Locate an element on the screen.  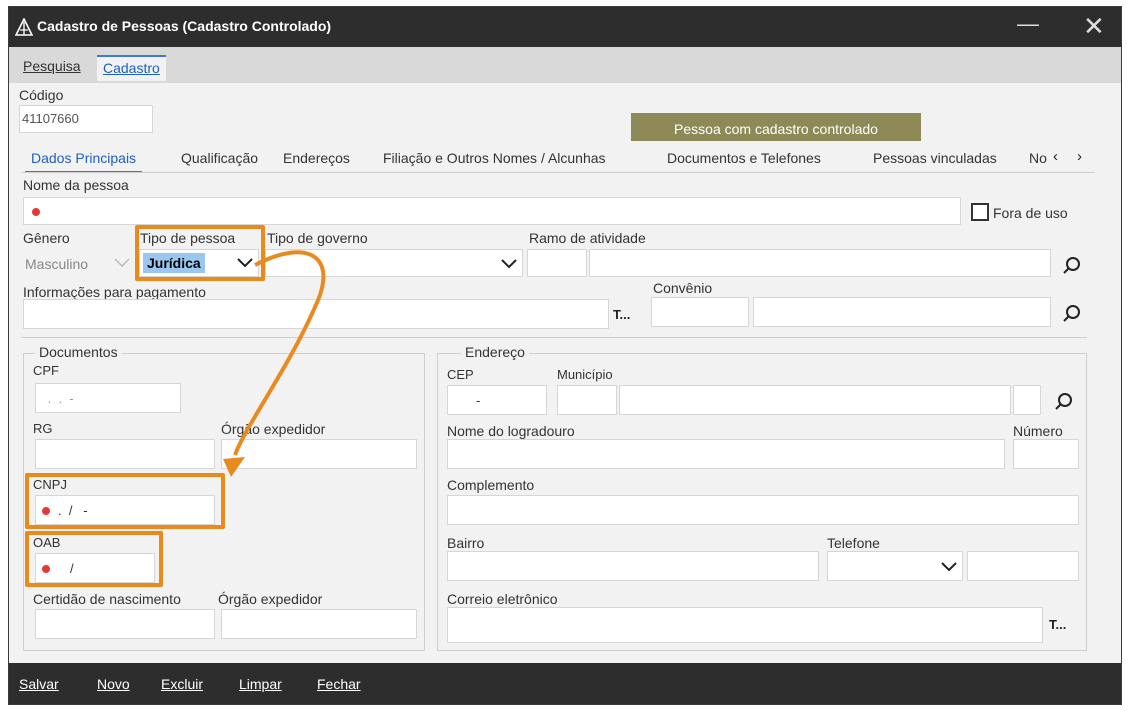
limpar-button: Limpar is located at coordinates (260, 684).